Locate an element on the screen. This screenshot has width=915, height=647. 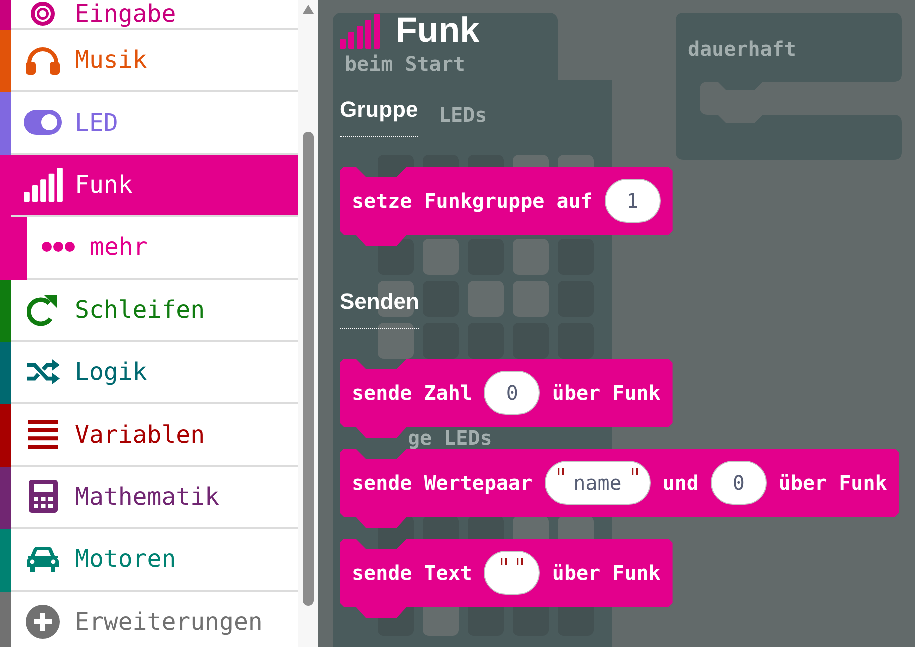
flyout-title: Funk is located at coordinates (438, 31).